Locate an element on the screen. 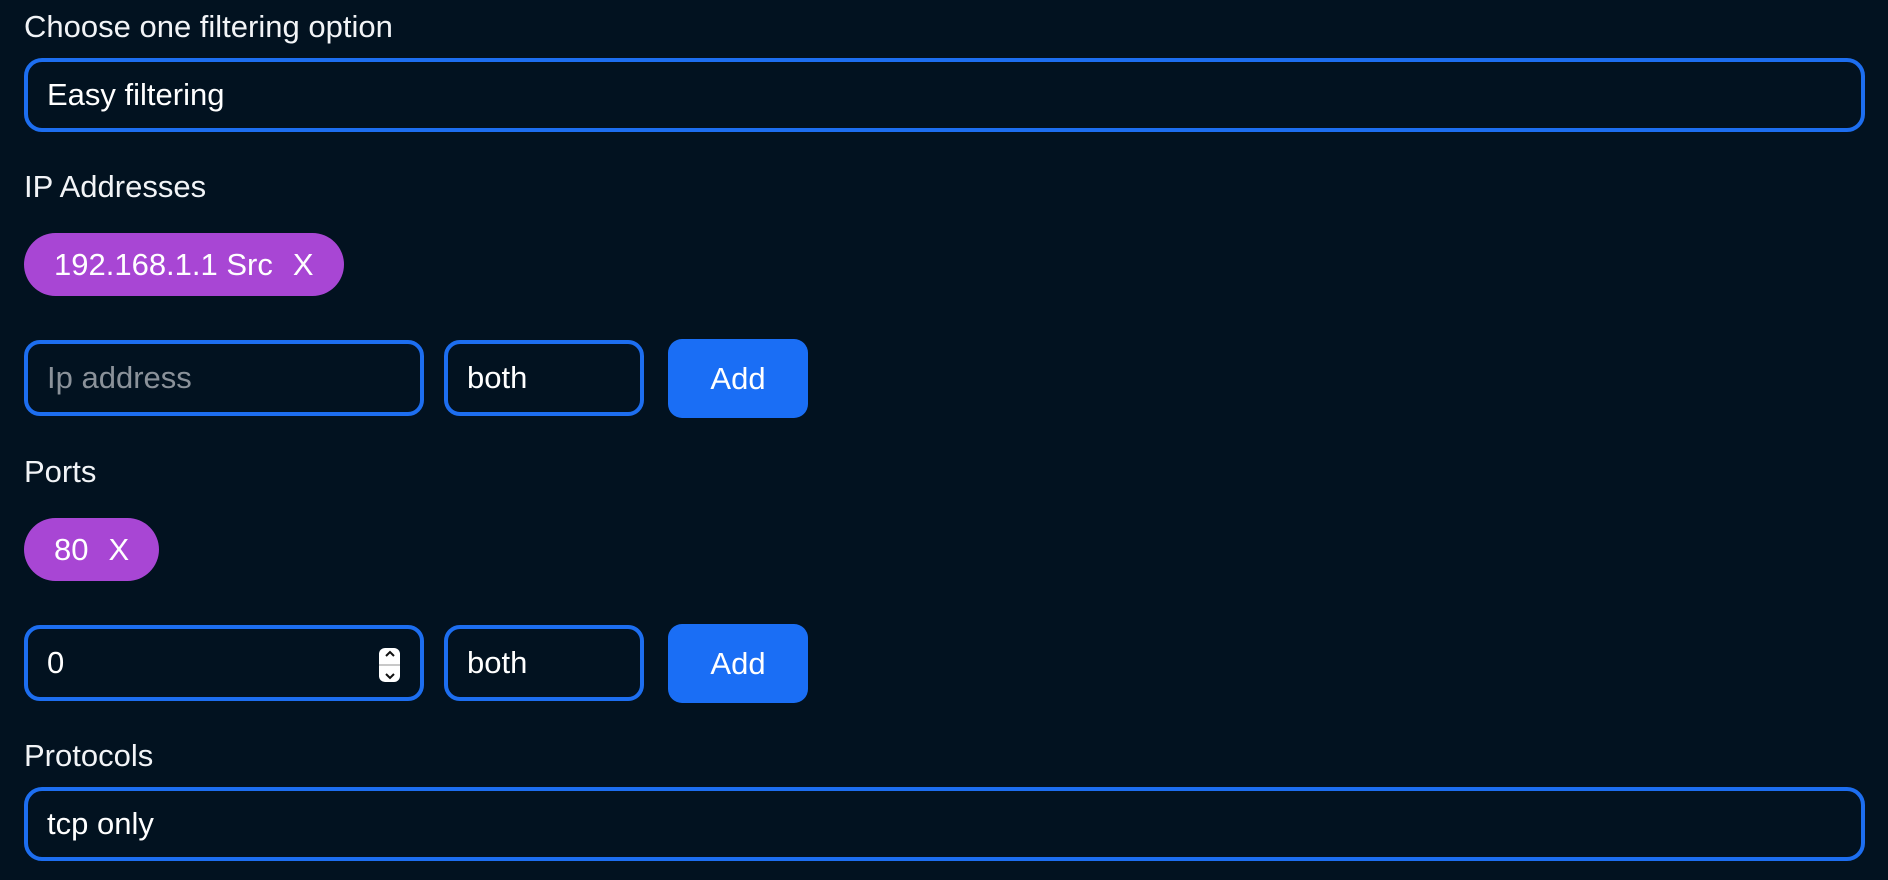  port-direction-value: both is located at coordinates (497, 662).